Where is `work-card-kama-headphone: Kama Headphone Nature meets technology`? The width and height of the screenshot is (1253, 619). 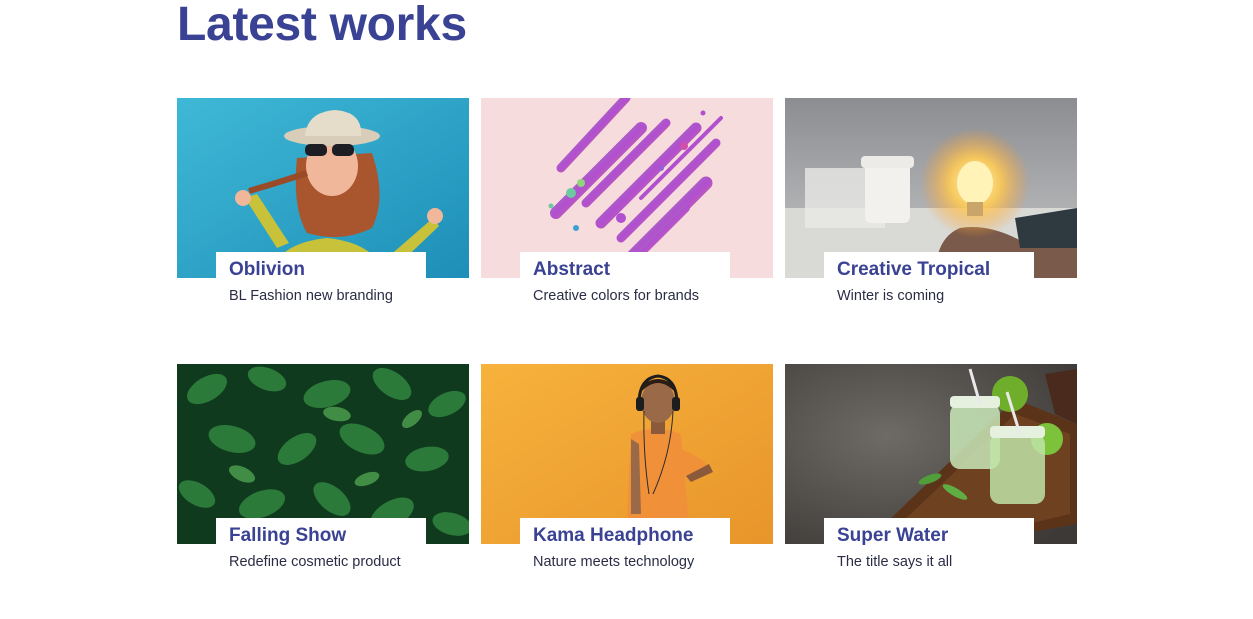
work-card-kama-headphone: Kama Headphone Nature meets technology is located at coordinates (627, 474).